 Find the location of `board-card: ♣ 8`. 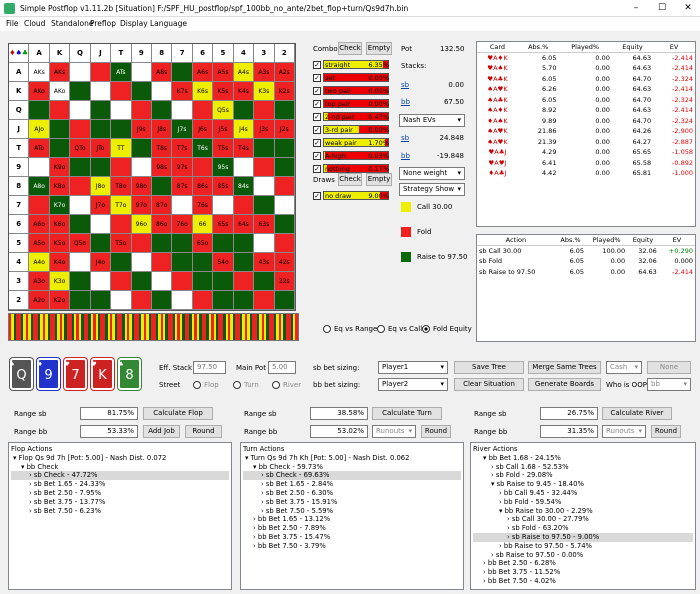

board-card: ♣ 8 is located at coordinates (129, 374).